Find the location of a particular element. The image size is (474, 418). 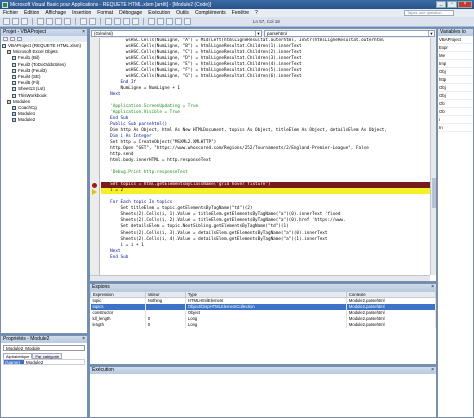

menu-fichier: Fichier is located at coordinates (10, 13).